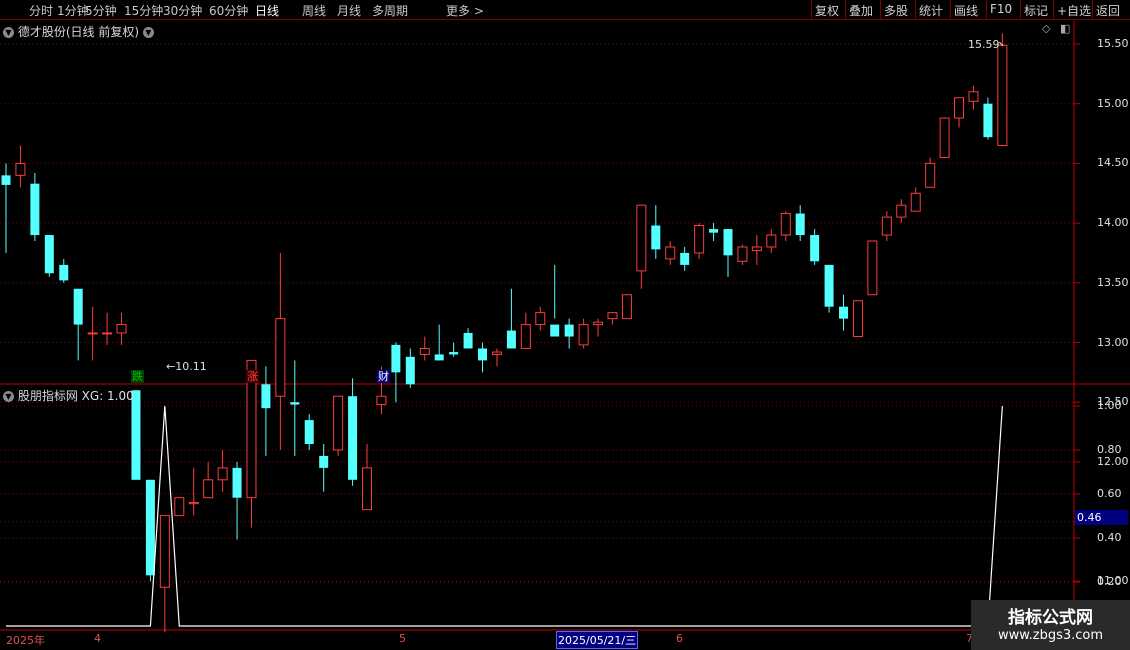  What do you see at coordinates (252, 376) in the screenshot?
I see `rise-mark: 涨` at bounding box center [252, 376].